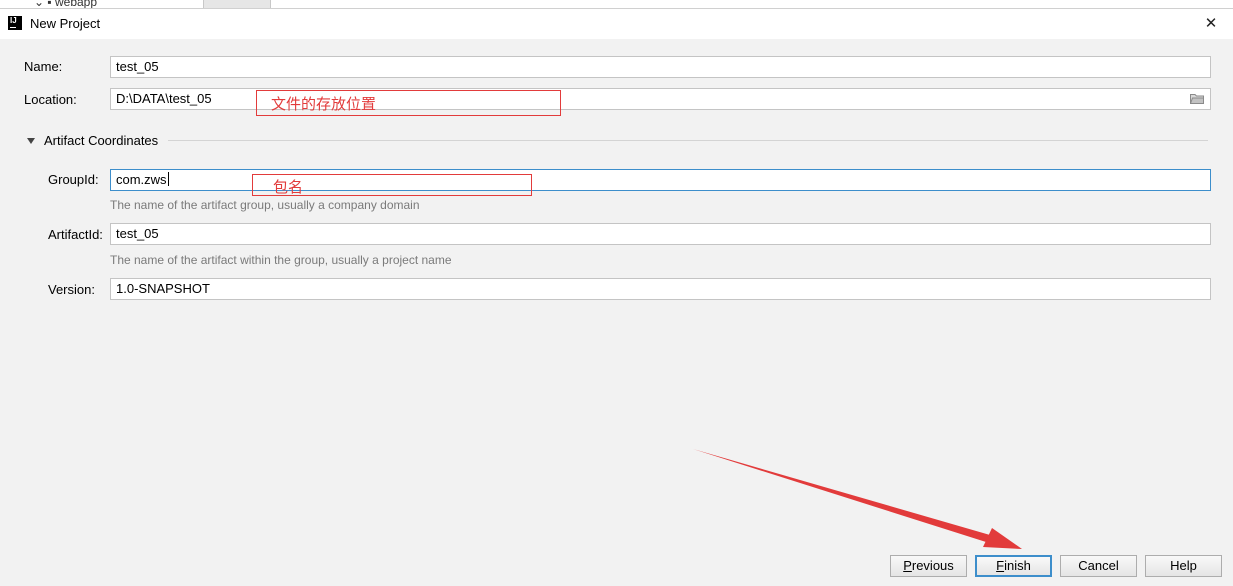 The width and height of the screenshot is (1233, 586). Describe the element at coordinates (163, 288) in the screenshot. I see `version-input-value: 1.0-SNAPSHOT` at that location.